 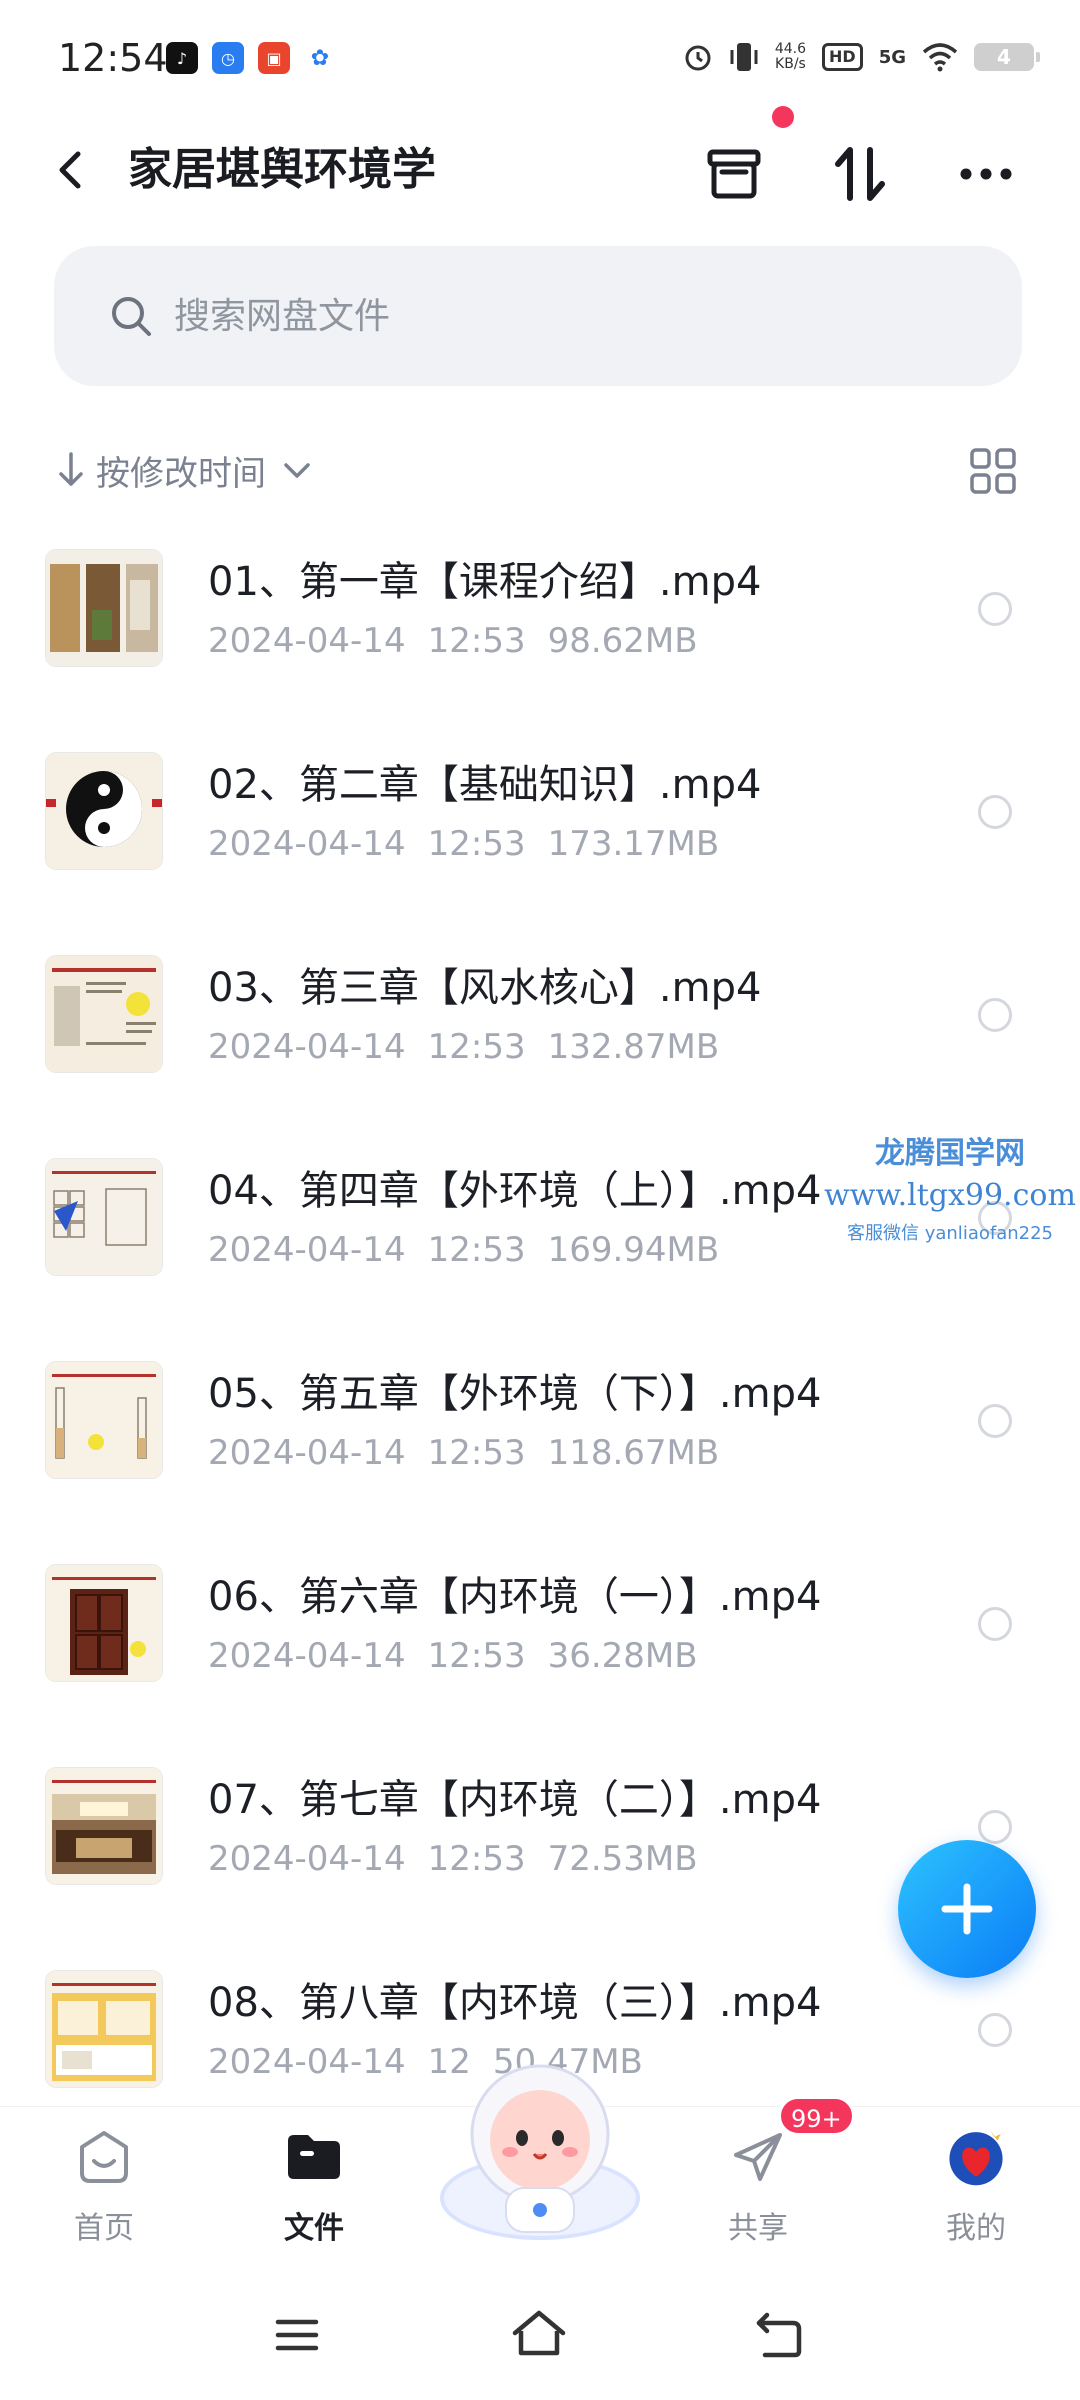 What do you see at coordinates (181, 473) in the screenshot?
I see `sort-label: 按修改时间` at bounding box center [181, 473].